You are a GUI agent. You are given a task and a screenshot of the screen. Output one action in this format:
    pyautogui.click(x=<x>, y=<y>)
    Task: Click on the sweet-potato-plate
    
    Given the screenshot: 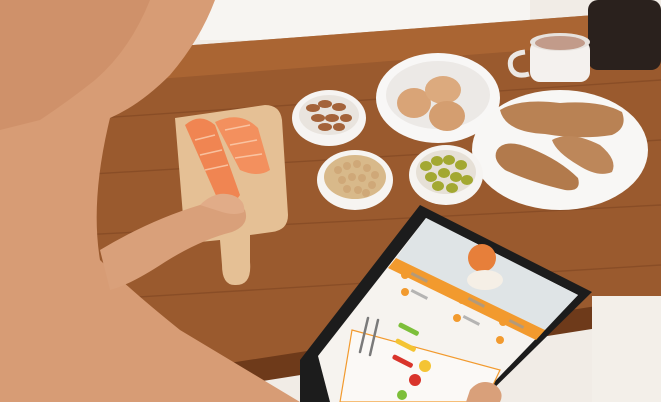 What is the action you would take?
    pyautogui.click(x=560, y=150)
    